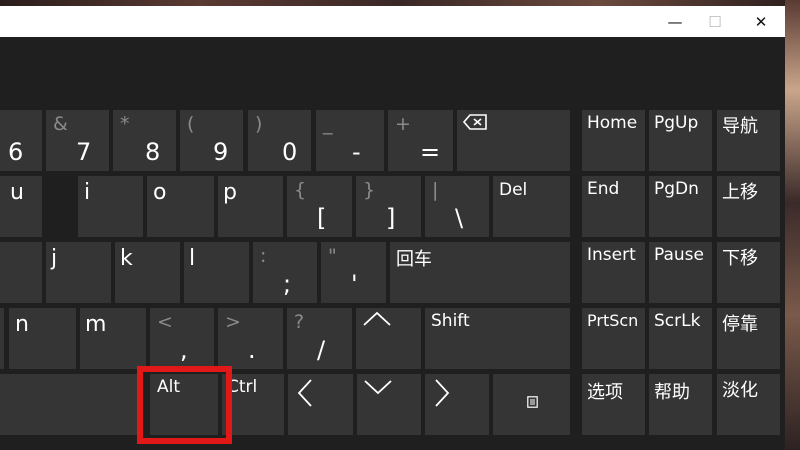 The image size is (800, 450). What do you see at coordinates (613, 140) in the screenshot?
I see `key-home: Home` at bounding box center [613, 140].